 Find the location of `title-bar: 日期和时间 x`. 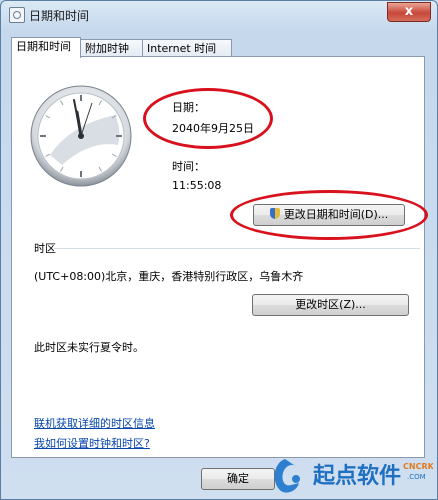

title-bar: 日期和时间 x is located at coordinates (219, 15).